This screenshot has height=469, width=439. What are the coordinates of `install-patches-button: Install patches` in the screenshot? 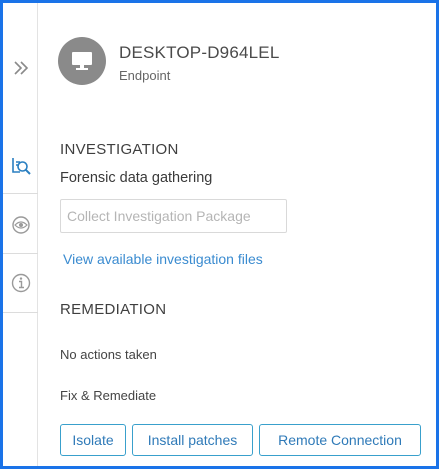 It's located at (192, 440).